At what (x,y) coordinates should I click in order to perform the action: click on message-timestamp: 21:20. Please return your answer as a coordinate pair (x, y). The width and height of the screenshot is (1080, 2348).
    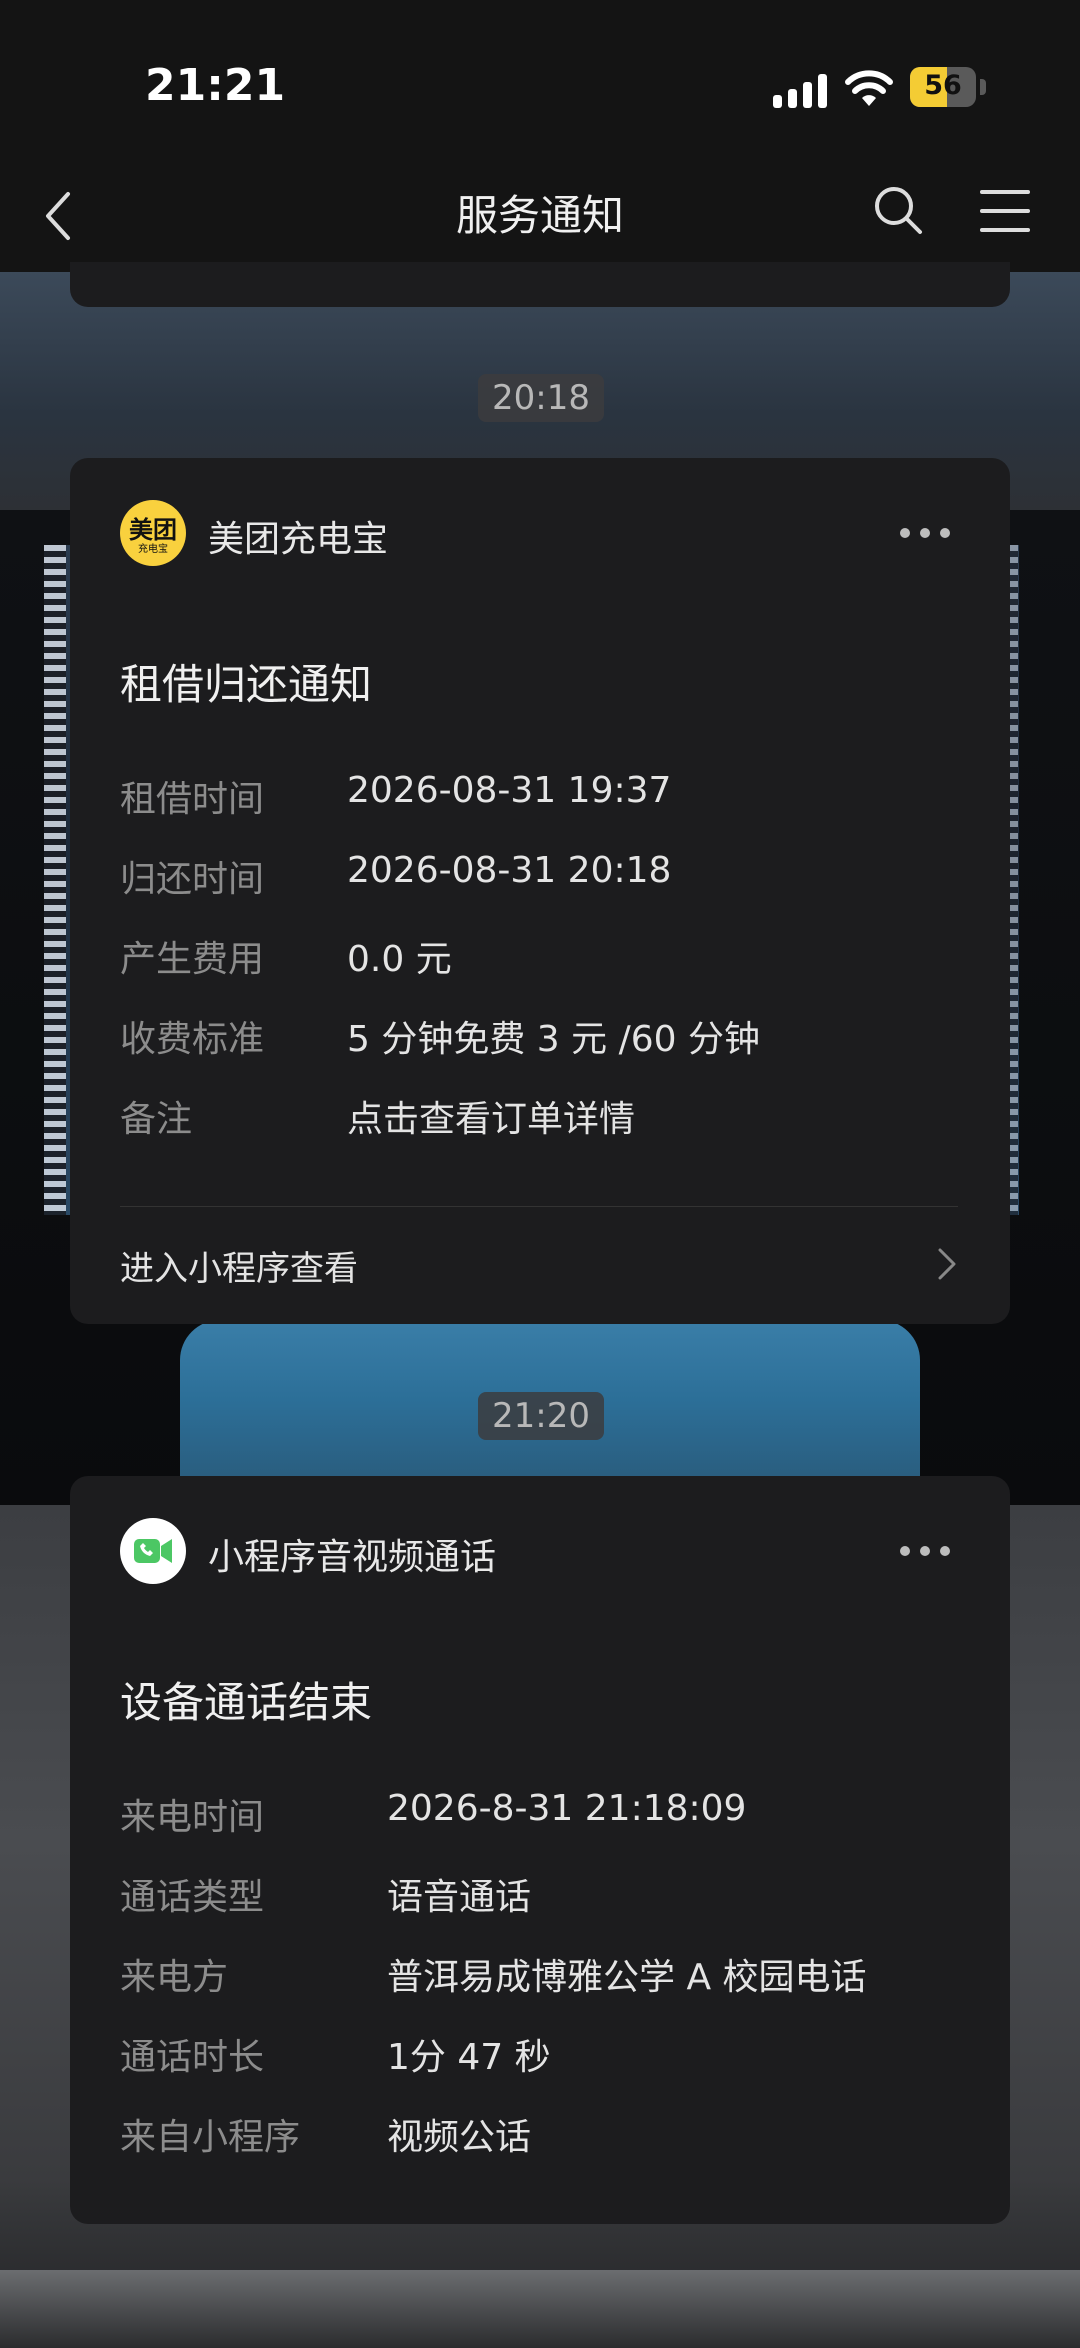
    Looking at the image, I should click on (541, 1416).